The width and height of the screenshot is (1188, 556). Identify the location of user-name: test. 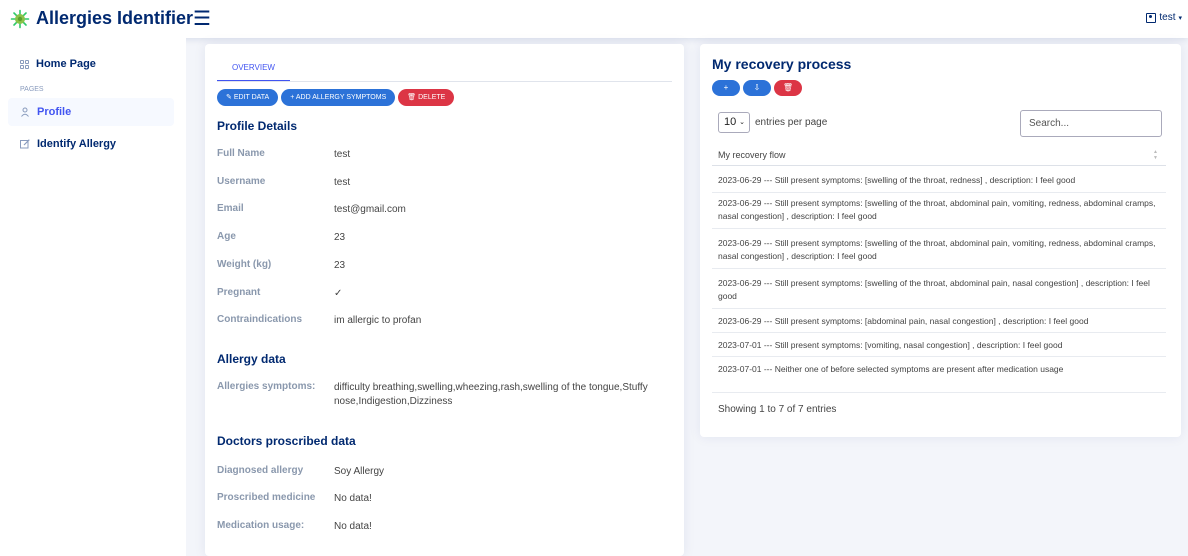
(1167, 17).